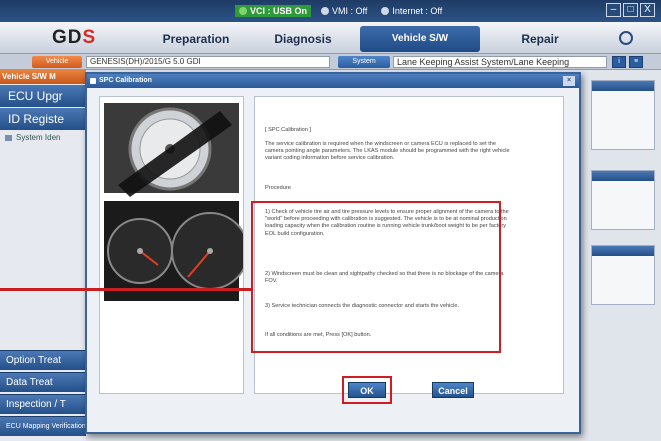 Image resolution: width=661 pixels, height=441 pixels. I want to click on vmi-status: VMI : Off, so click(344, 11).